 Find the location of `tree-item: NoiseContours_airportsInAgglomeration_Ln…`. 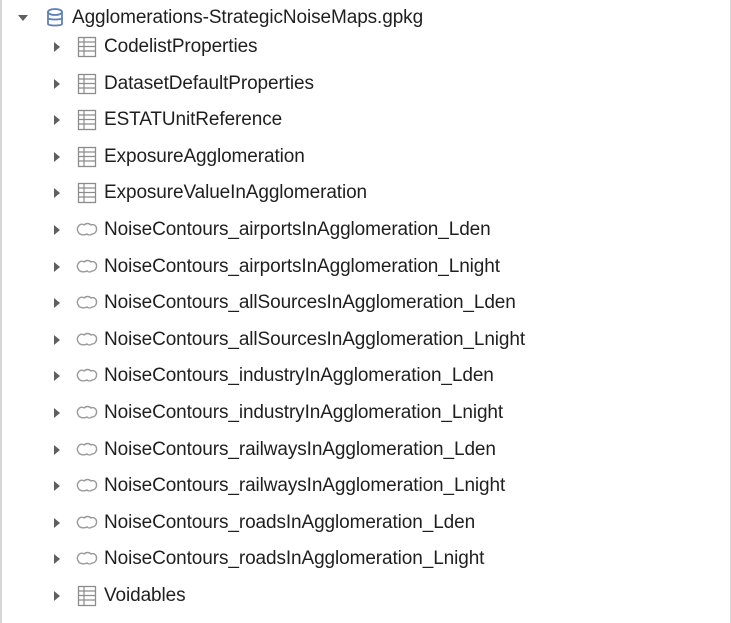

tree-item: NoiseContours_airportsInAgglomeration_Ln… is located at coordinates (366, 267).